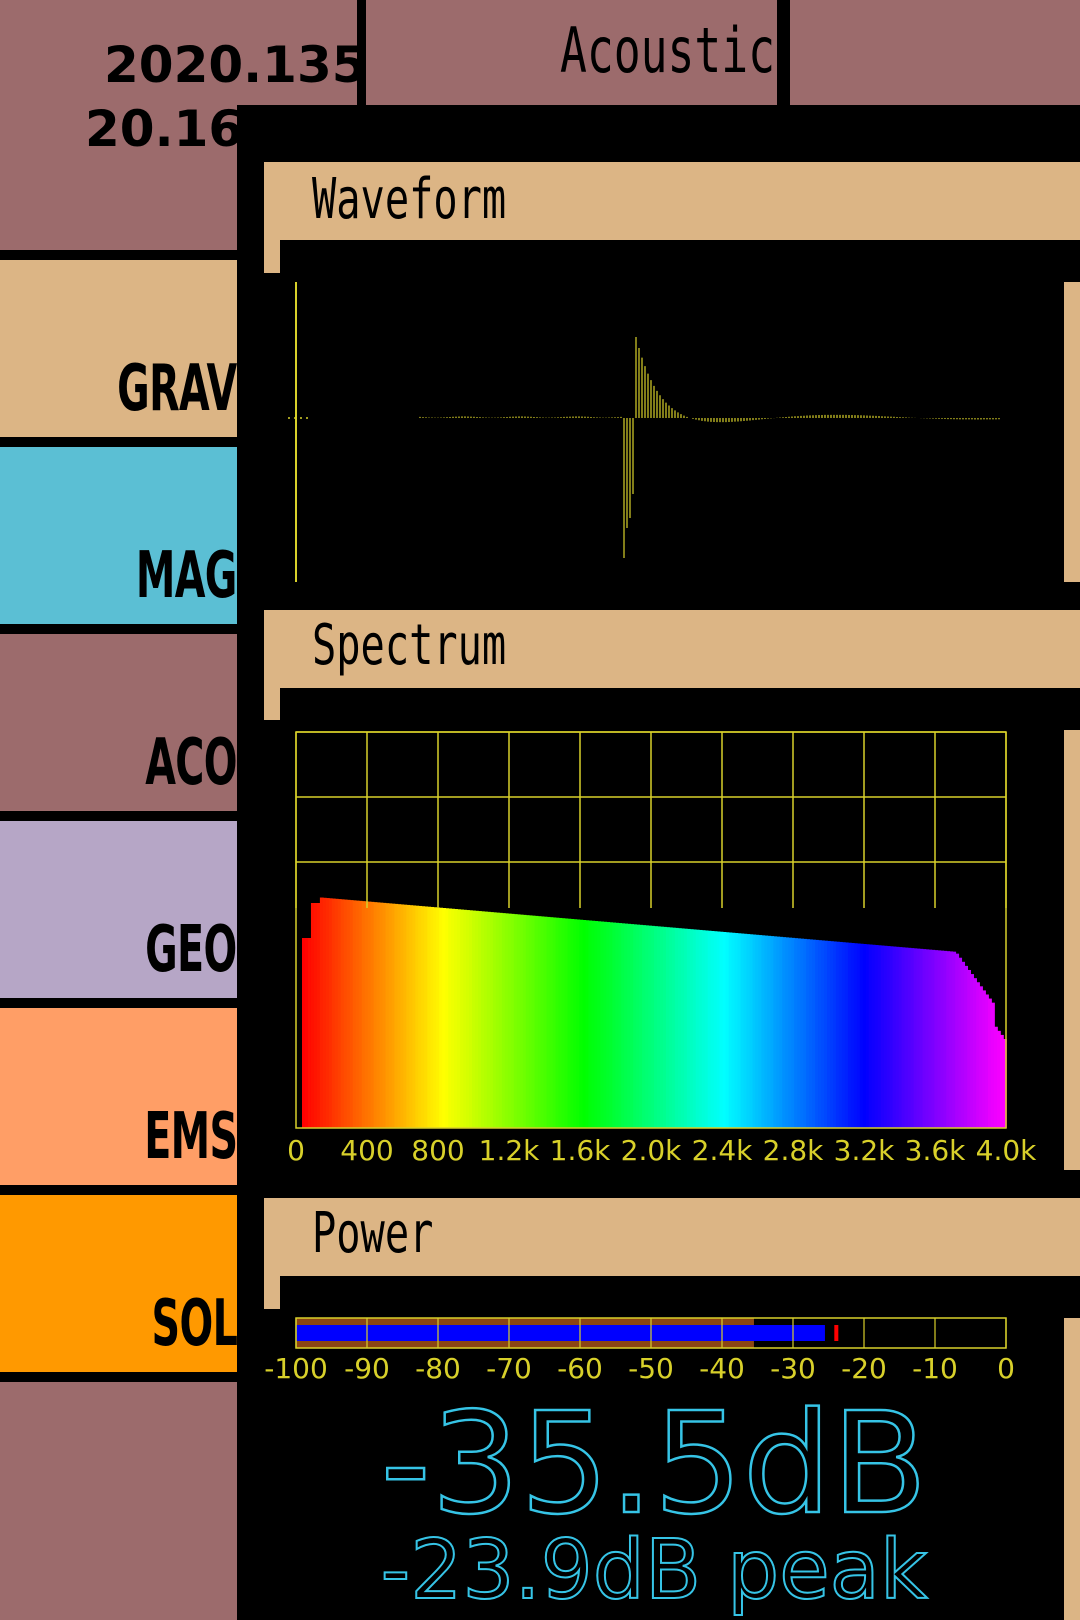 The width and height of the screenshot is (1080, 1620). I want to click on title-bar-right, so click(935, 52).